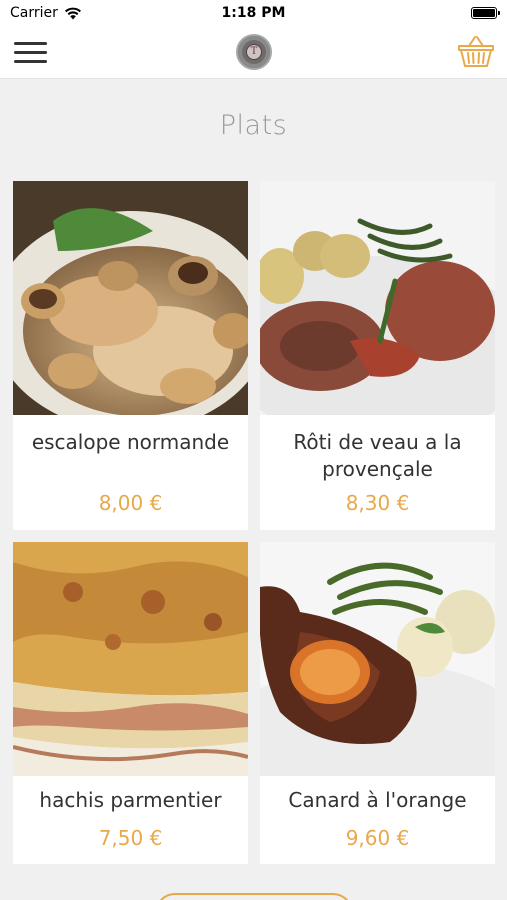 This screenshot has height=900, width=507. Describe the element at coordinates (377, 503) in the screenshot. I see `product-price: 8,30 €` at that location.